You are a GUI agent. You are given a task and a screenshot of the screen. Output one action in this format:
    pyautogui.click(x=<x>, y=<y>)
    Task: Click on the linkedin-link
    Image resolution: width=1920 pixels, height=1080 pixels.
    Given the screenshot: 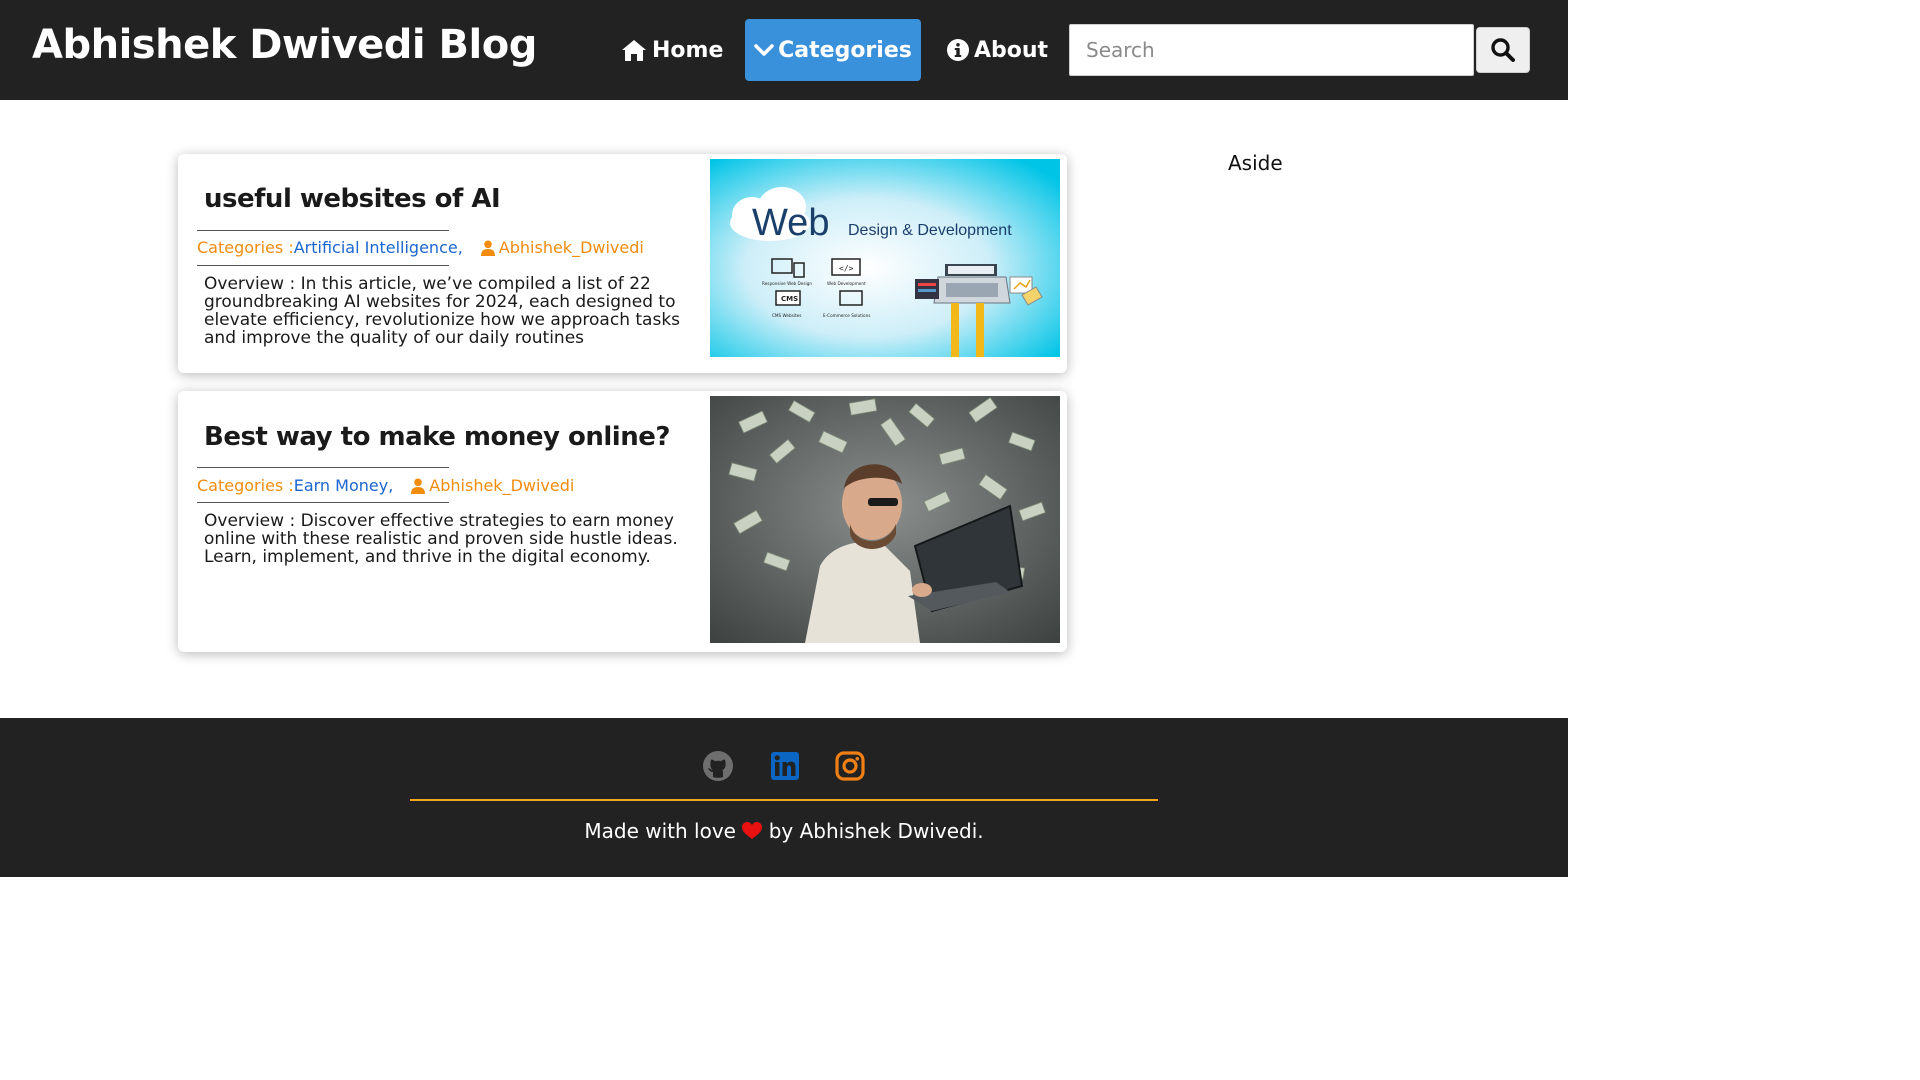 What is the action you would take?
    pyautogui.click(x=785, y=766)
    